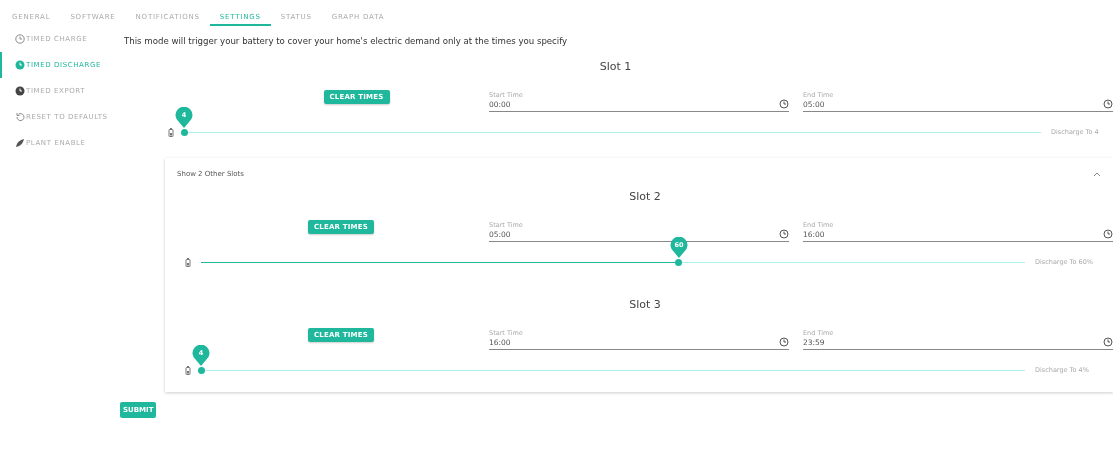 Image resolution: width=1113 pixels, height=476 pixels. Describe the element at coordinates (20, 117) in the screenshot. I see `reset-icon` at that location.